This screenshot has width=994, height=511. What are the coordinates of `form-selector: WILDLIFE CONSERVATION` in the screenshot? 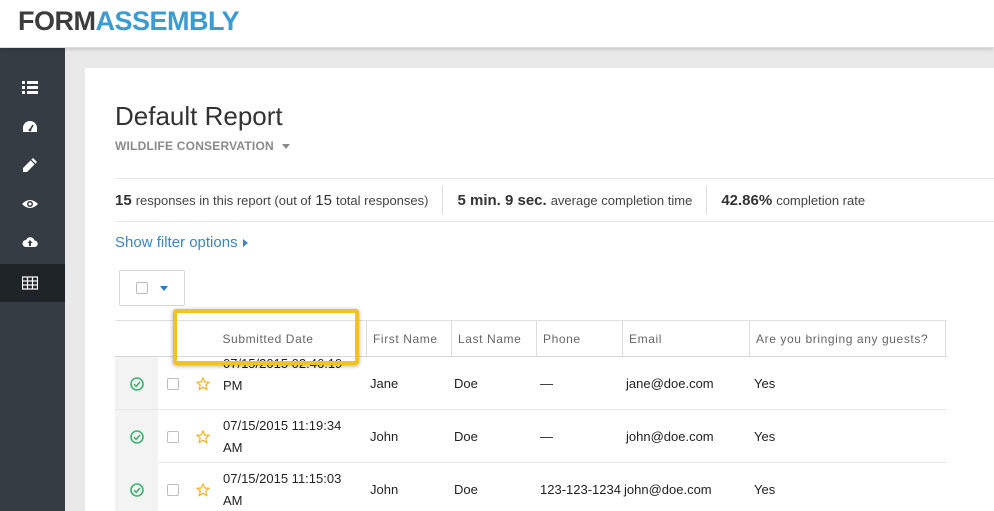 It's located at (202, 146).